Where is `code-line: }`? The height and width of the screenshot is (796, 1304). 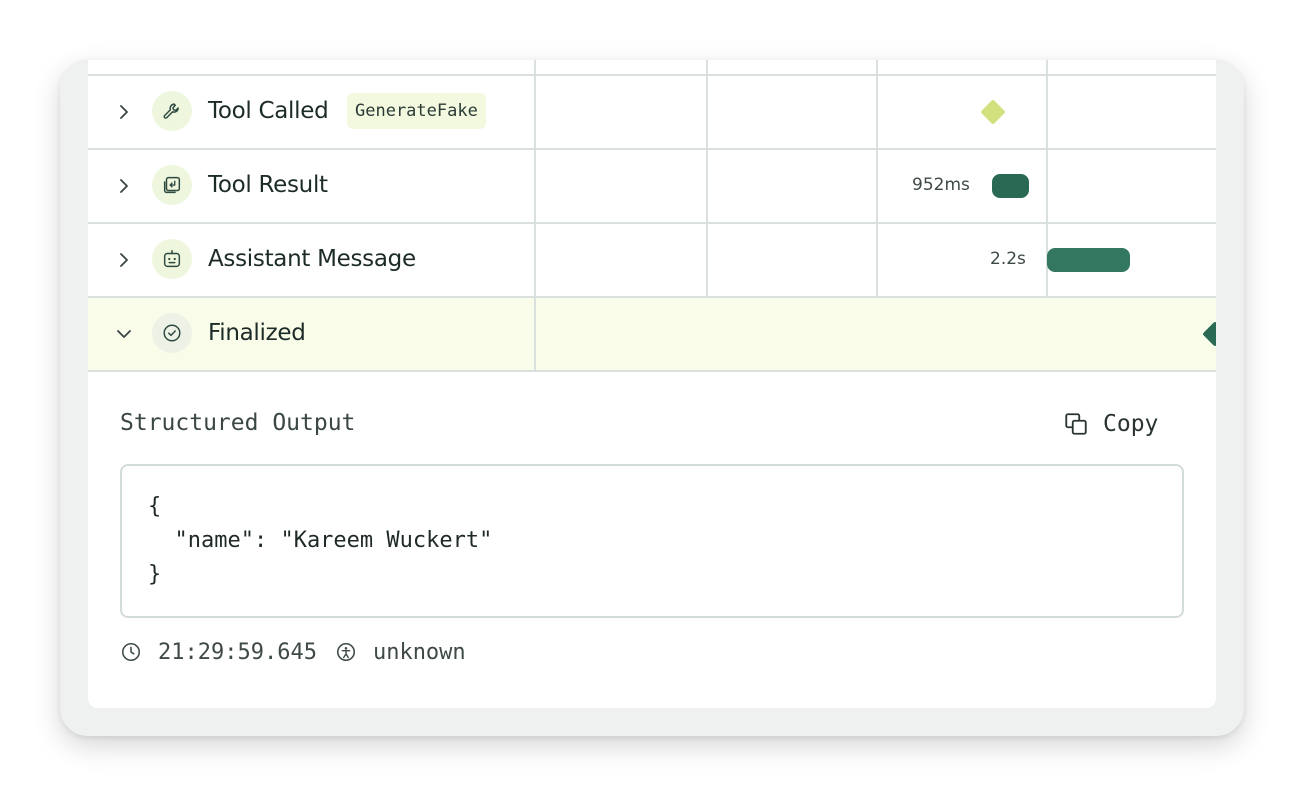
code-line: } is located at coordinates (155, 574).